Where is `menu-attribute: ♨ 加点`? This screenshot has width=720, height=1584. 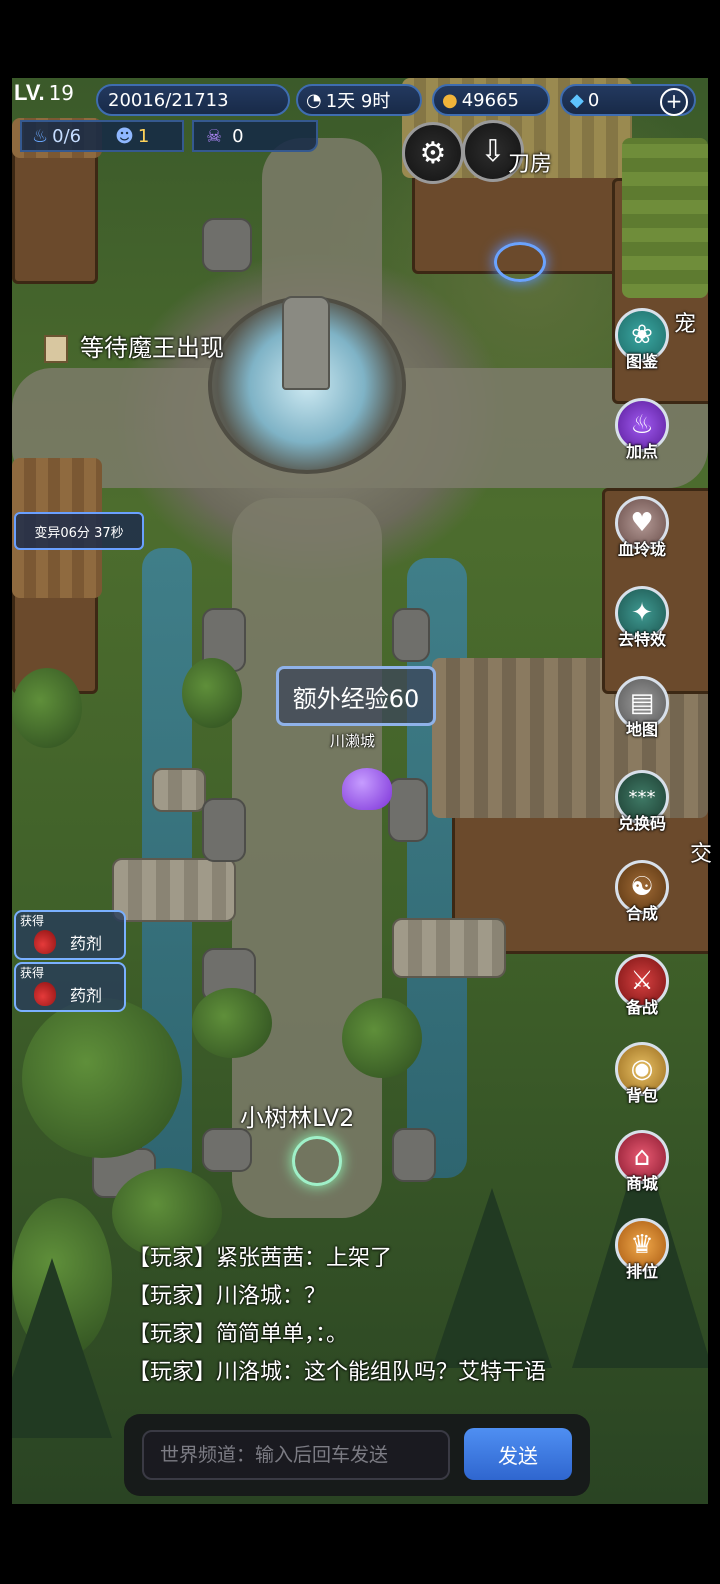
menu-attribute: ♨ 加点 is located at coordinates (642, 430).